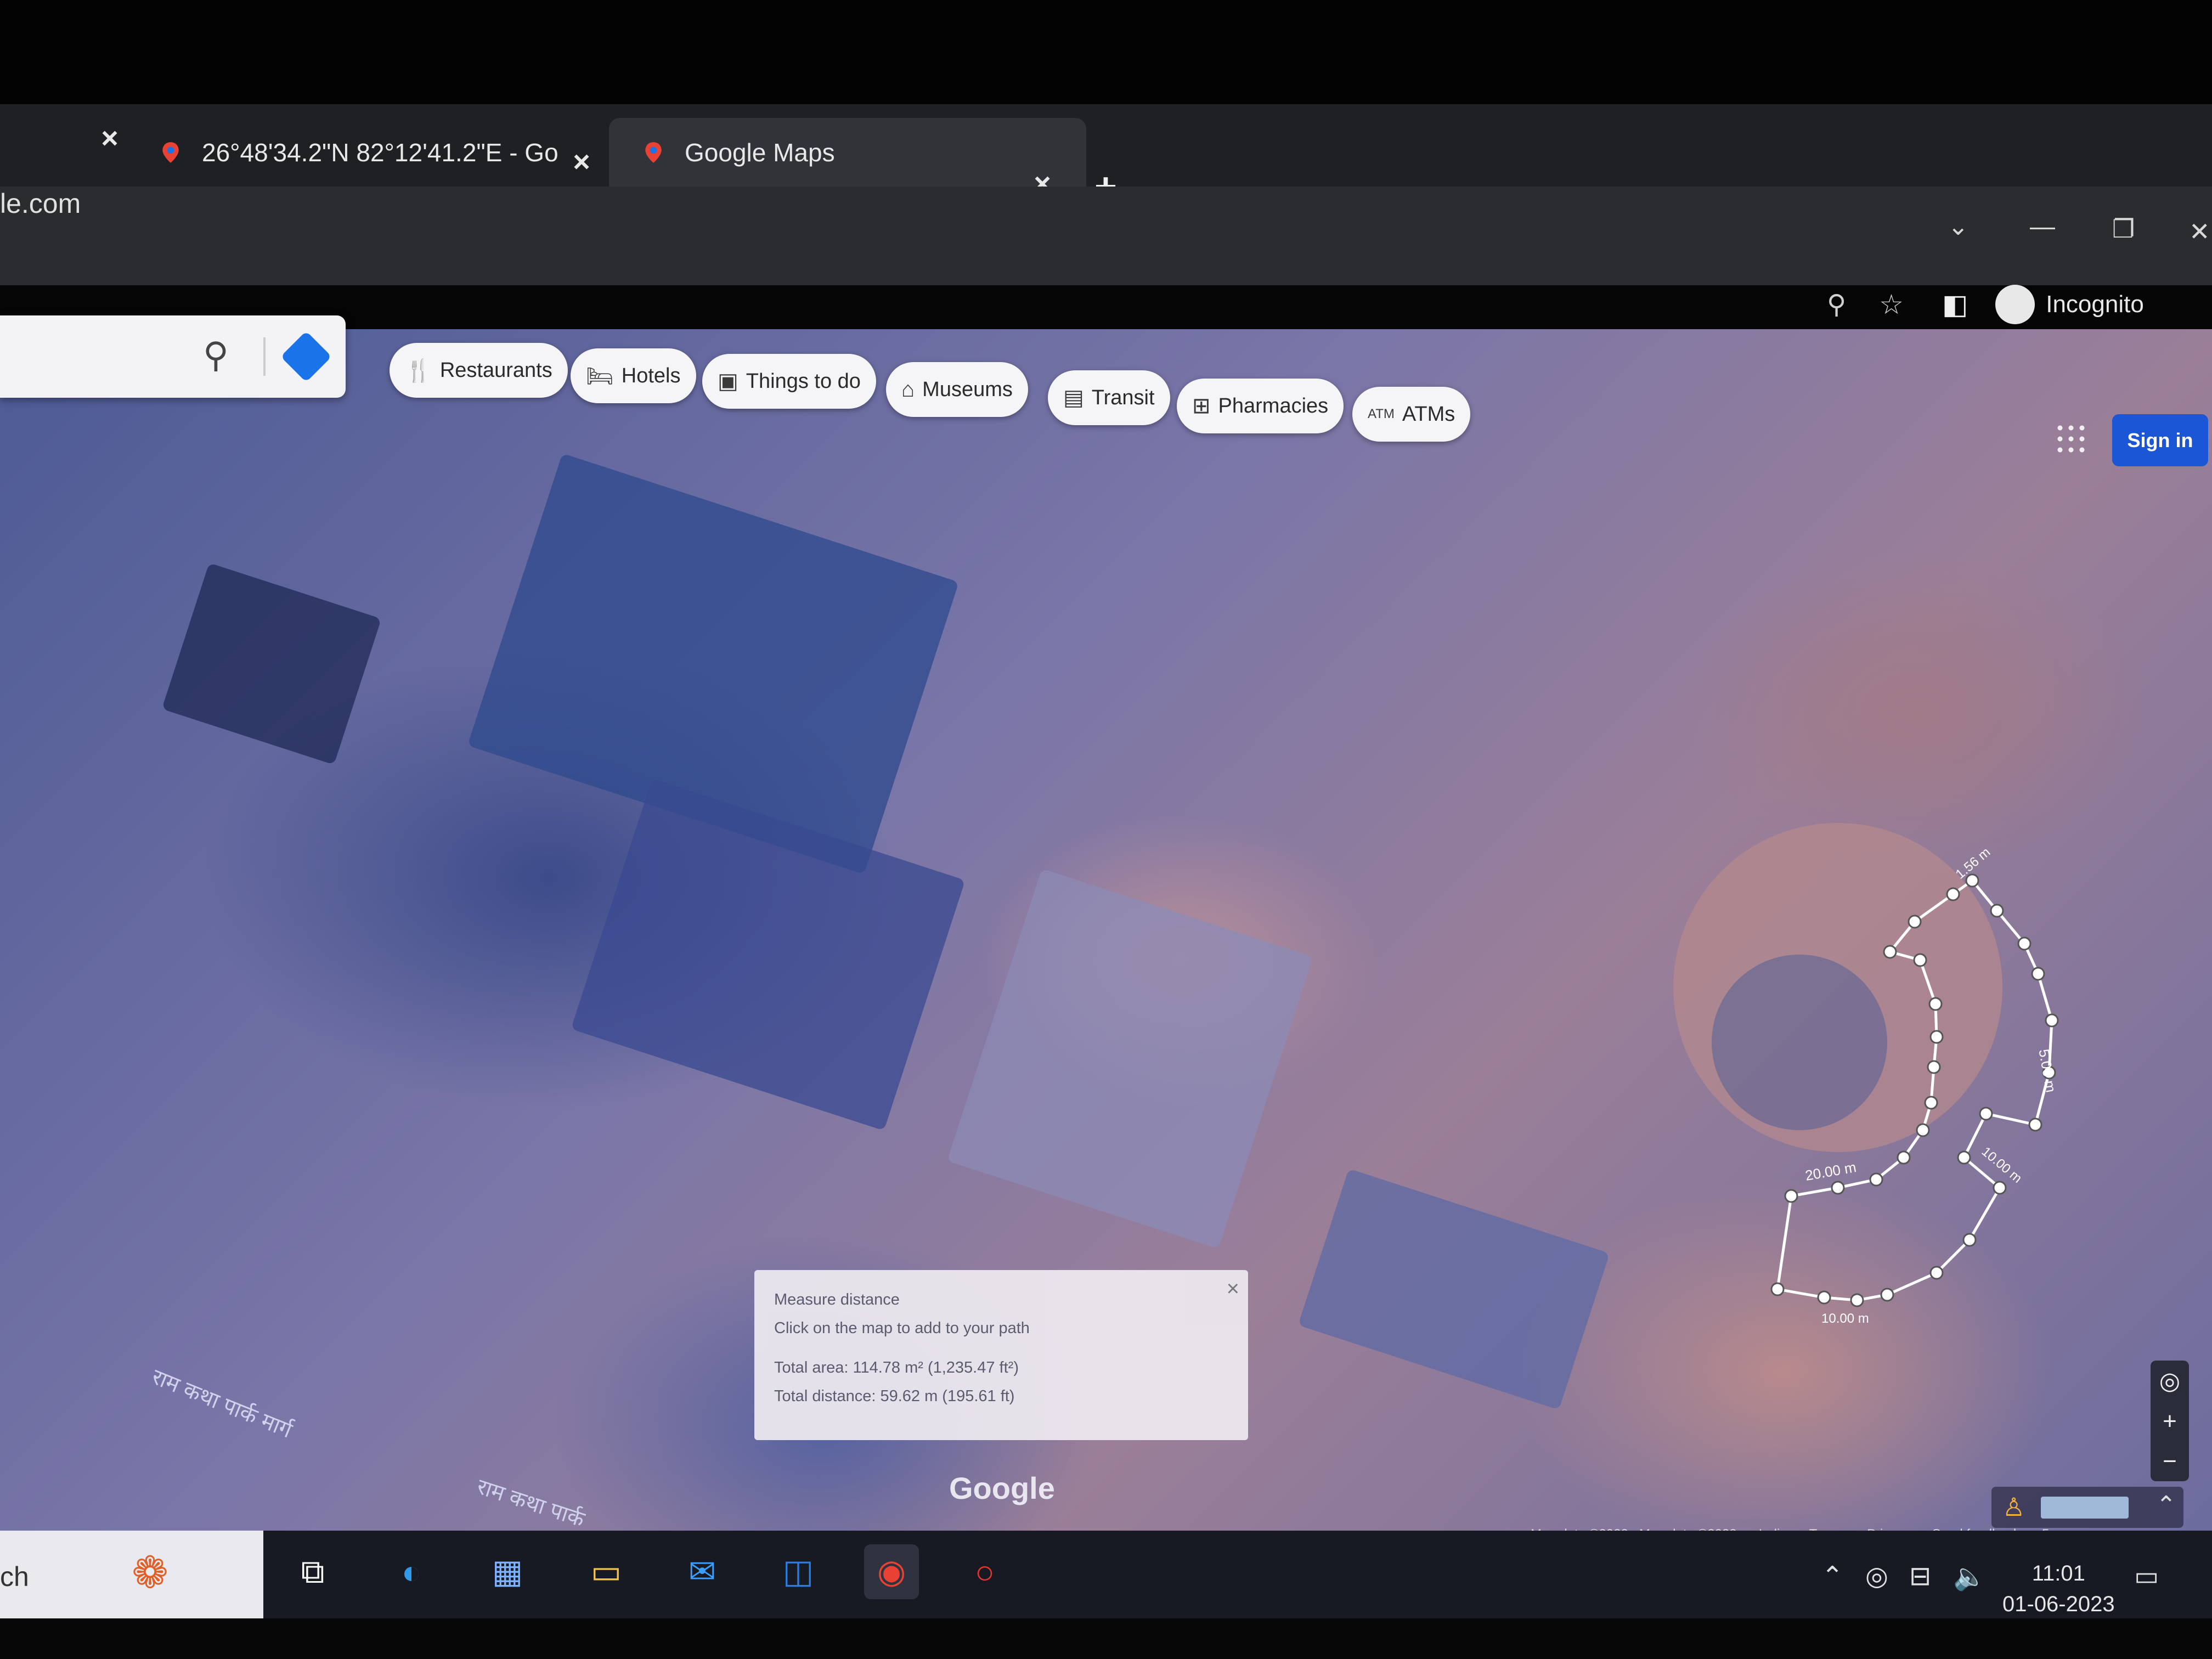  I want to click on edge-icon: ◐, so click(411, 1572).